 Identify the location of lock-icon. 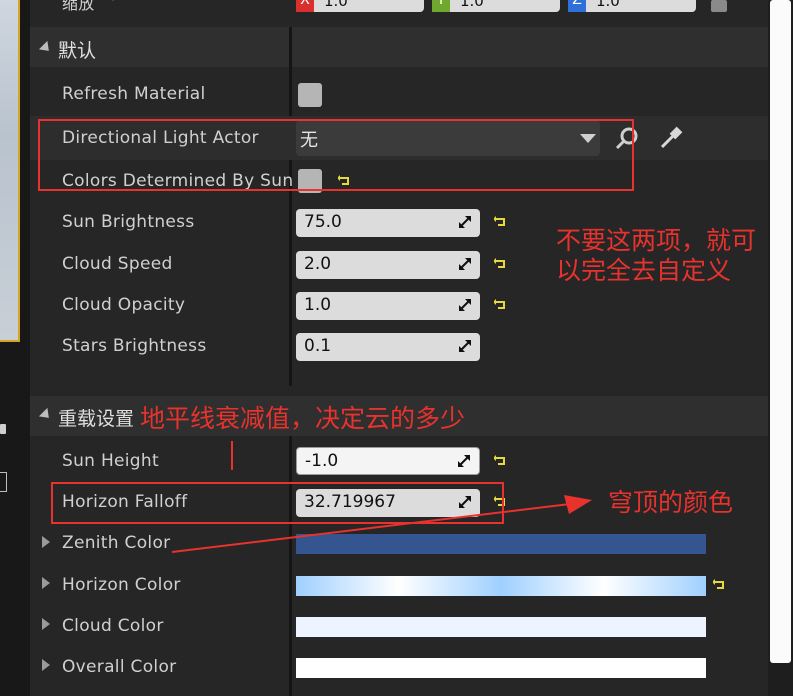
(719, 6).